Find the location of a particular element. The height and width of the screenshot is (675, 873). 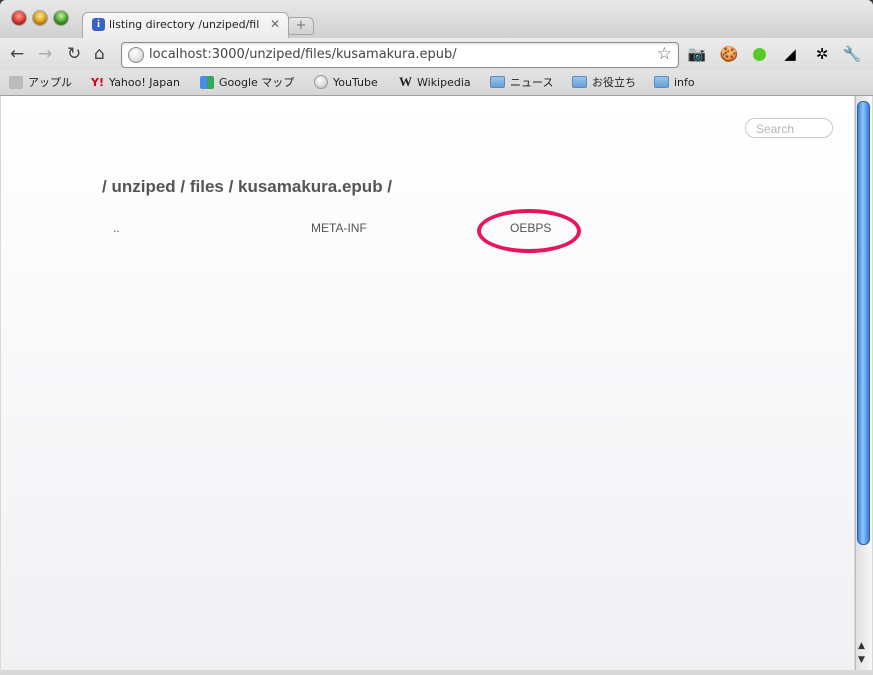

bookmark-label: Yahoo! Japan is located at coordinates (144, 82).